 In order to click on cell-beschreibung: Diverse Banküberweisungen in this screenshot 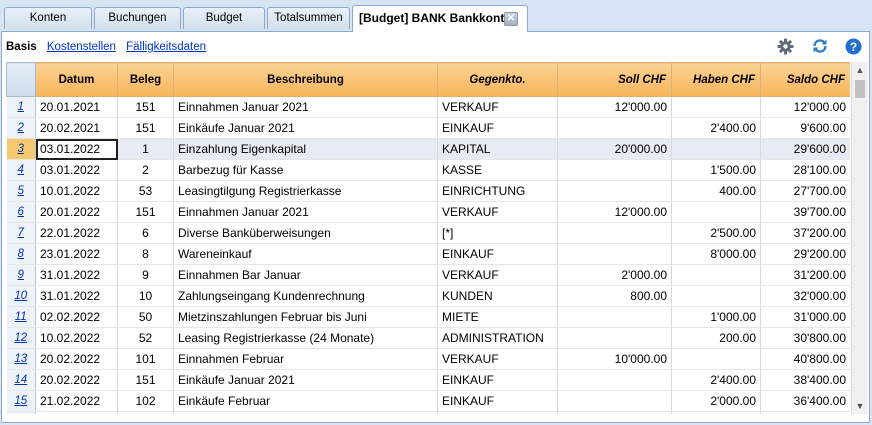, I will do `click(305, 233)`.